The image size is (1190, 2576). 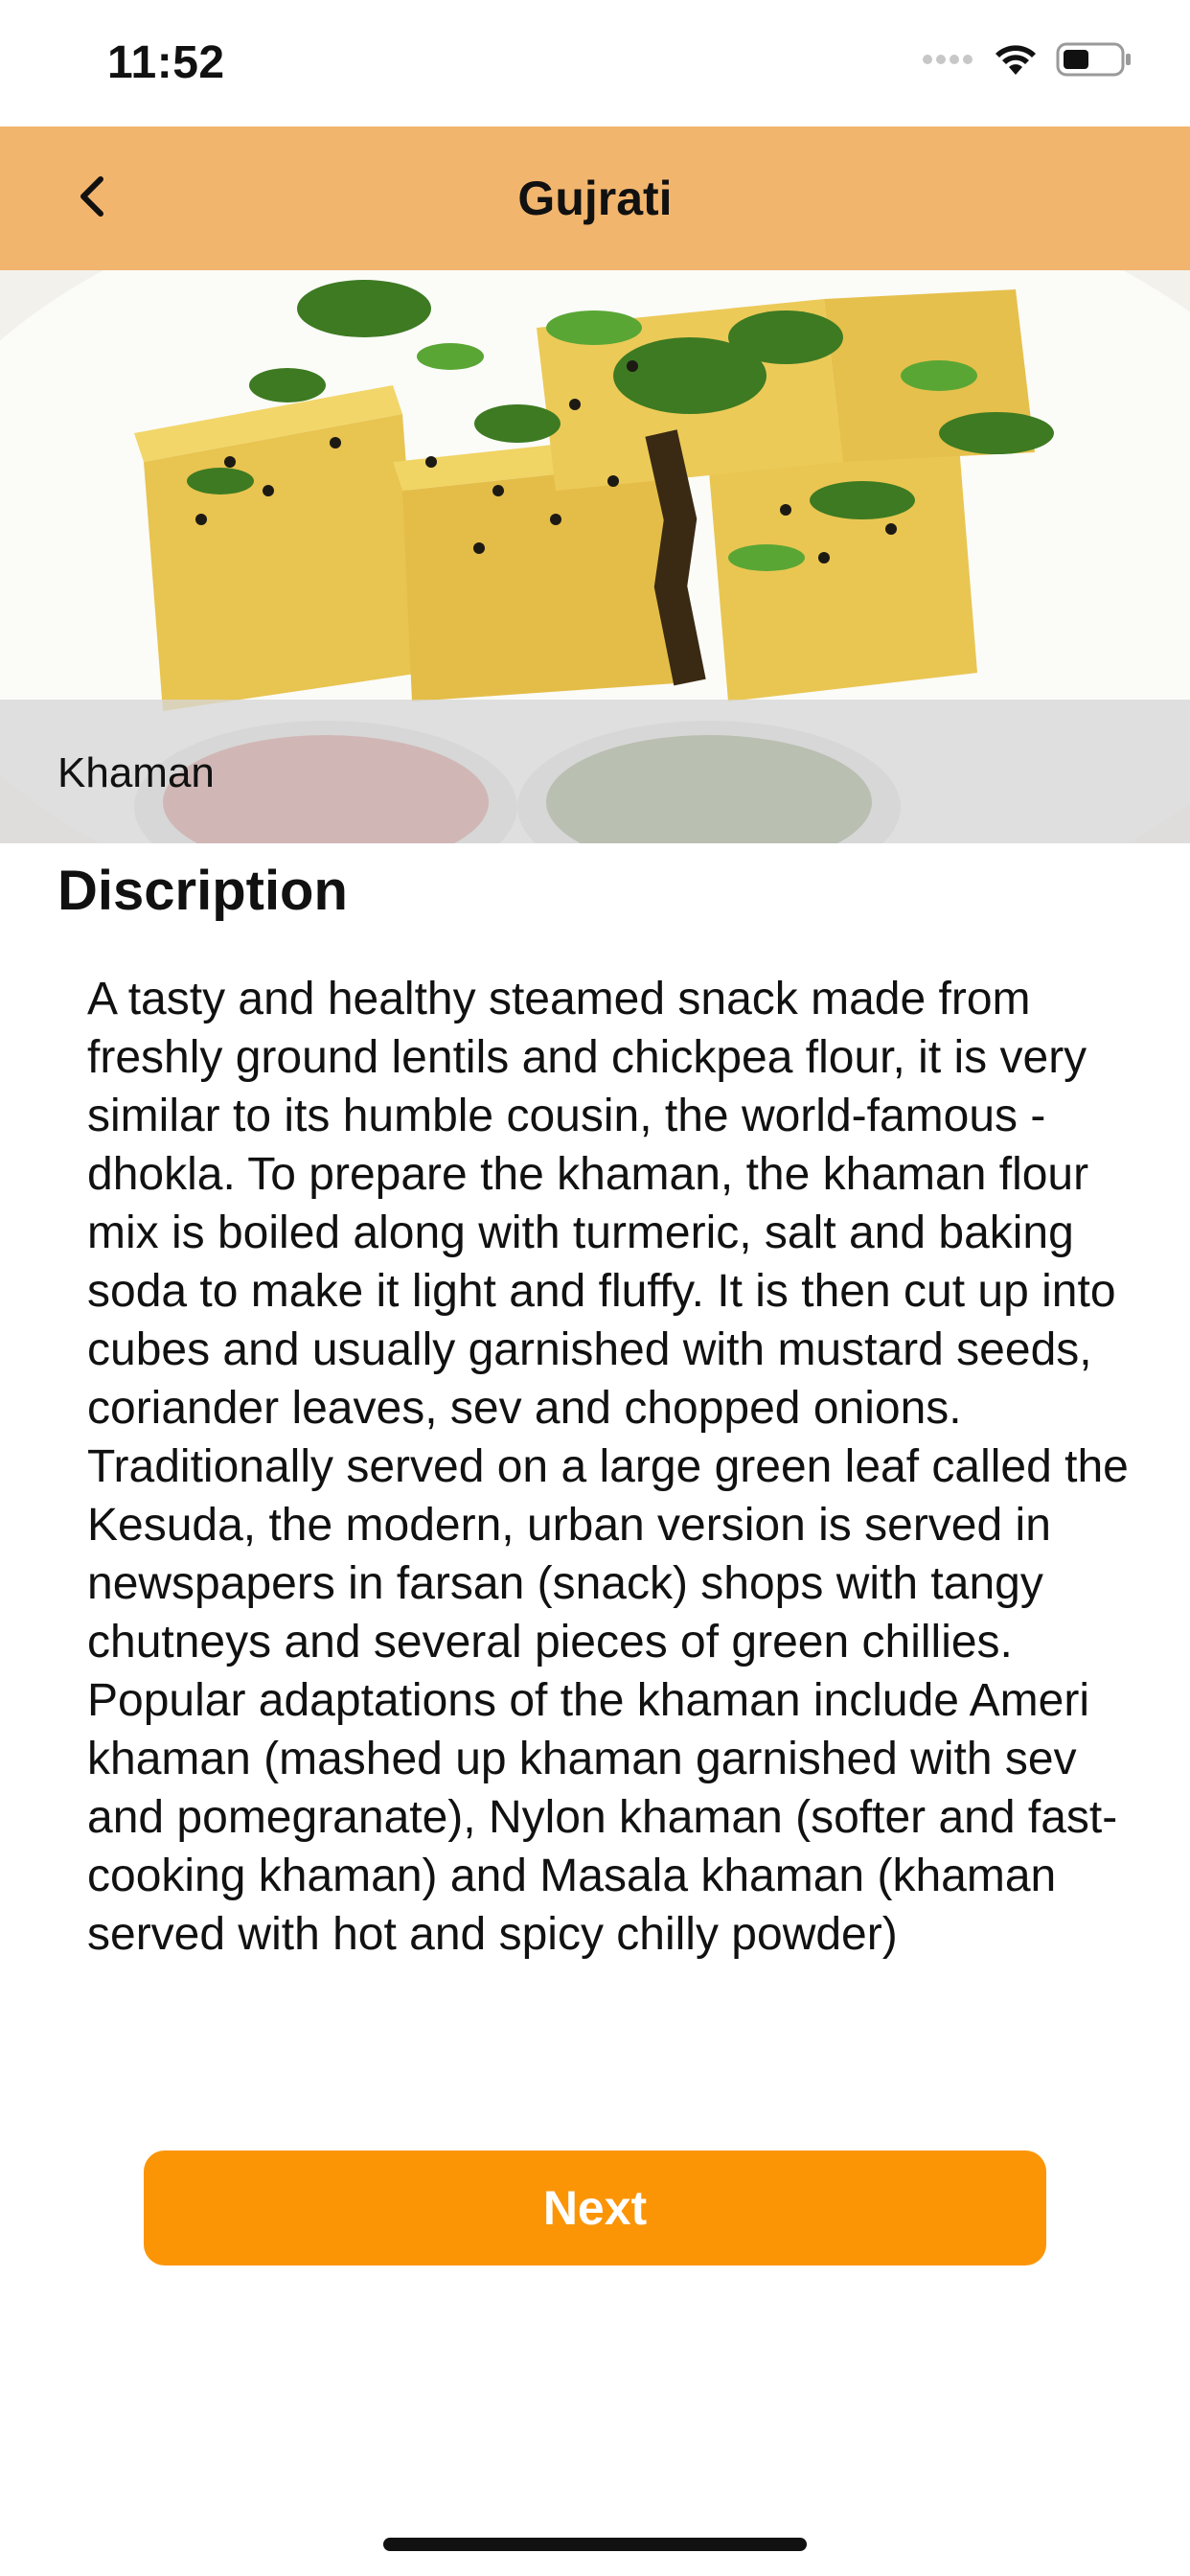 I want to click on dish-caption-bar: Khaman, so click(x=595, y=771).